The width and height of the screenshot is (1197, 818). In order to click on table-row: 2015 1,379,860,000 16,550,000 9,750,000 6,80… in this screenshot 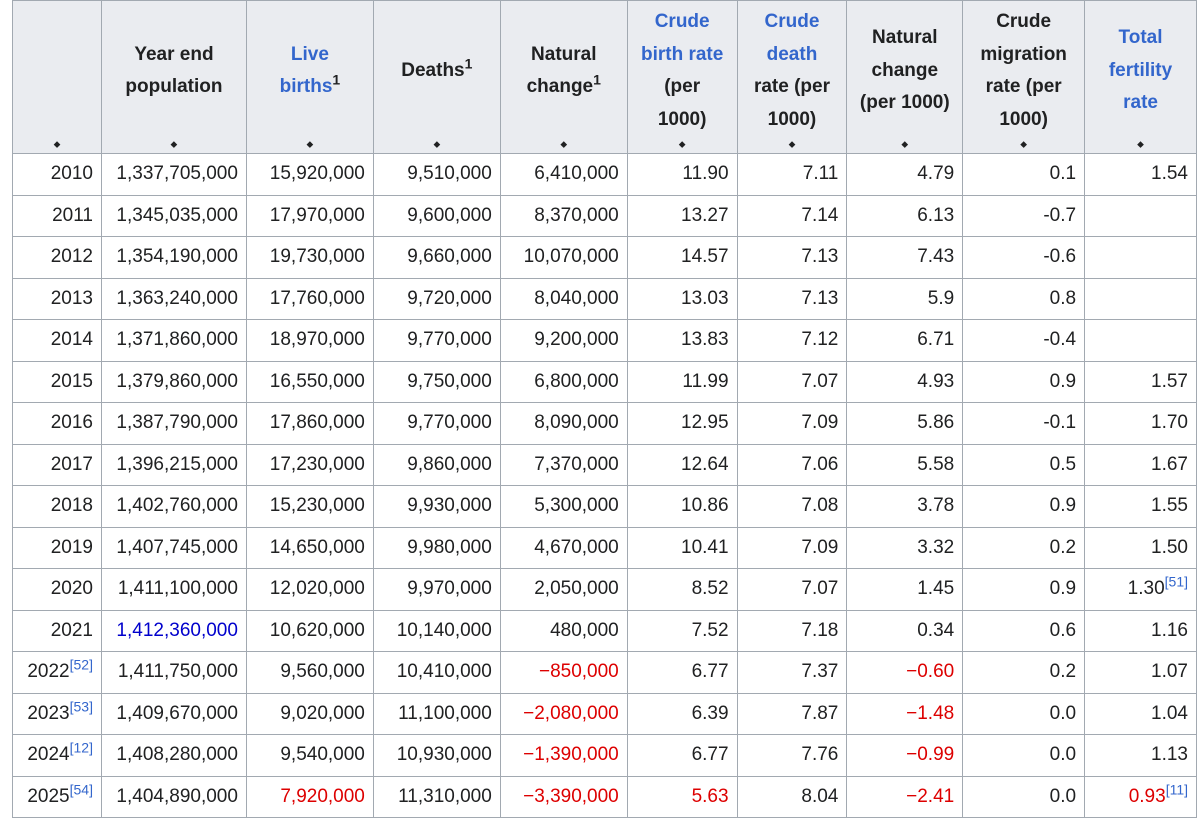, I will do `click(604, 381)`.